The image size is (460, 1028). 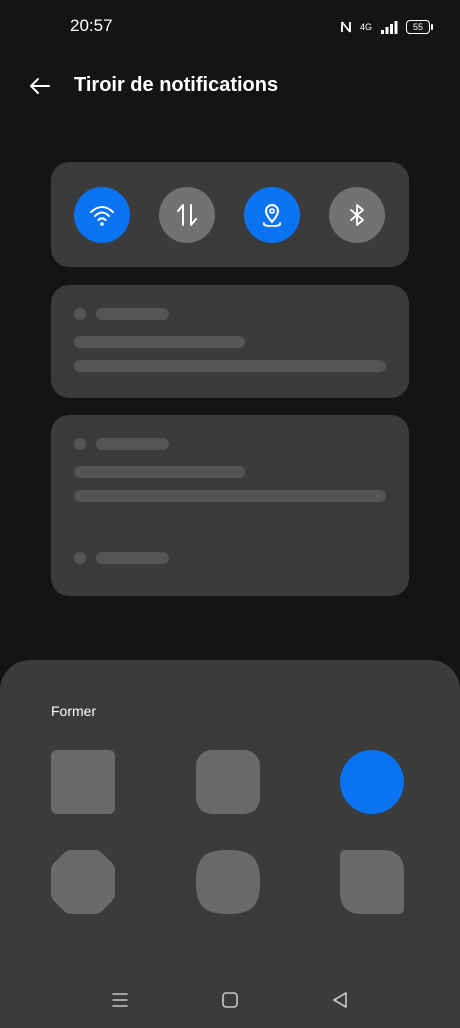 I want to click on back-triangle-icon, so click(x=340, y=1000).